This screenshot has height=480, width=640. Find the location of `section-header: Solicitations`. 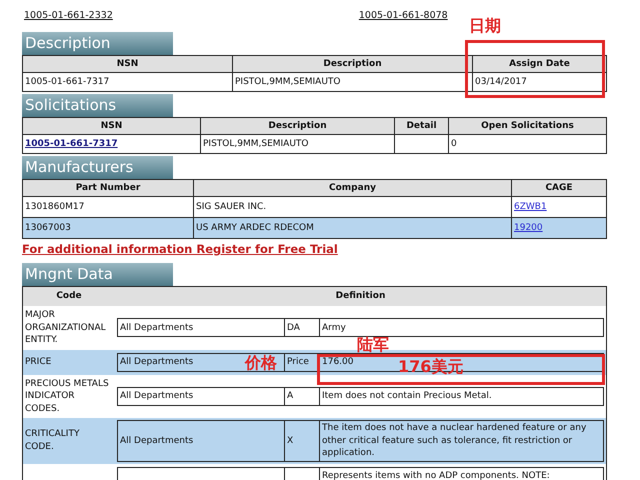

section-header: Solicitations is located at coordinates (97, 105).